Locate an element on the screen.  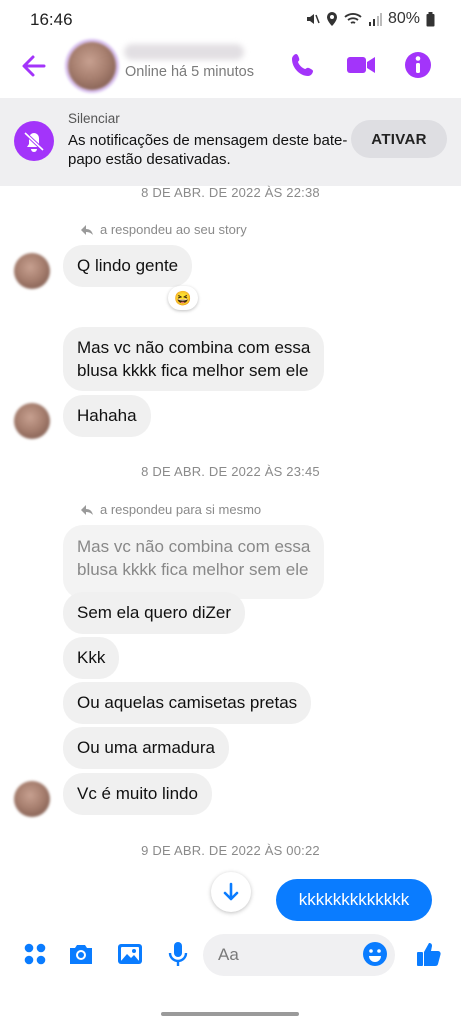
message-text-line: Mas vc não combina com essa is located at coordinates (194, 347).